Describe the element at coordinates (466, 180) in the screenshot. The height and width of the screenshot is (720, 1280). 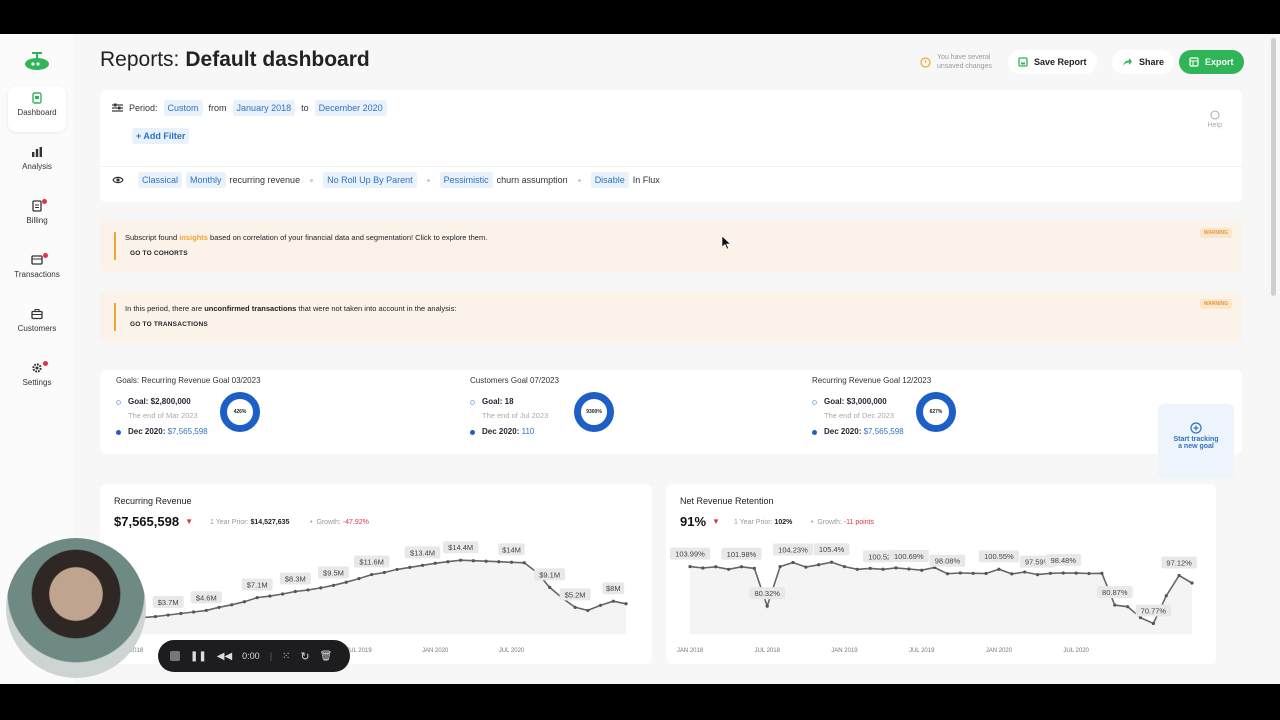
I see `churn-assumption-select: Pessimistic` at that location.